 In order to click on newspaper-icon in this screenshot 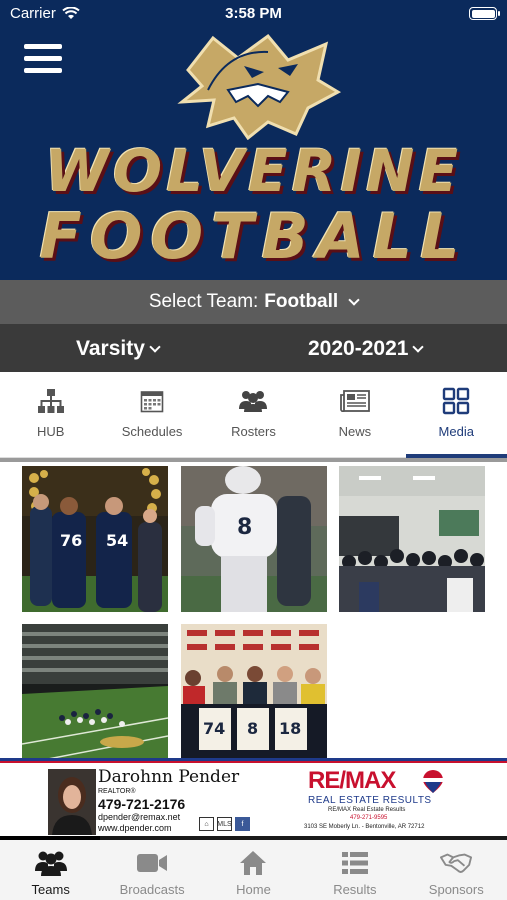, I will do `click(354, 401)`.